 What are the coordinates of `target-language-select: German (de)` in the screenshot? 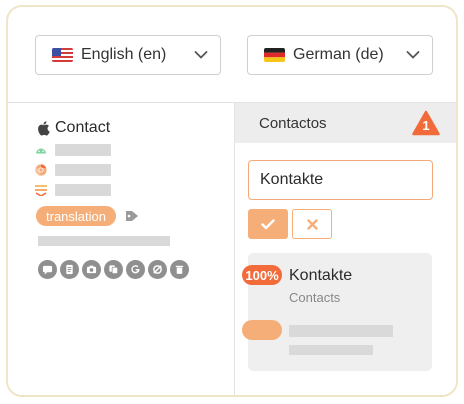 It's located at (340, 55).